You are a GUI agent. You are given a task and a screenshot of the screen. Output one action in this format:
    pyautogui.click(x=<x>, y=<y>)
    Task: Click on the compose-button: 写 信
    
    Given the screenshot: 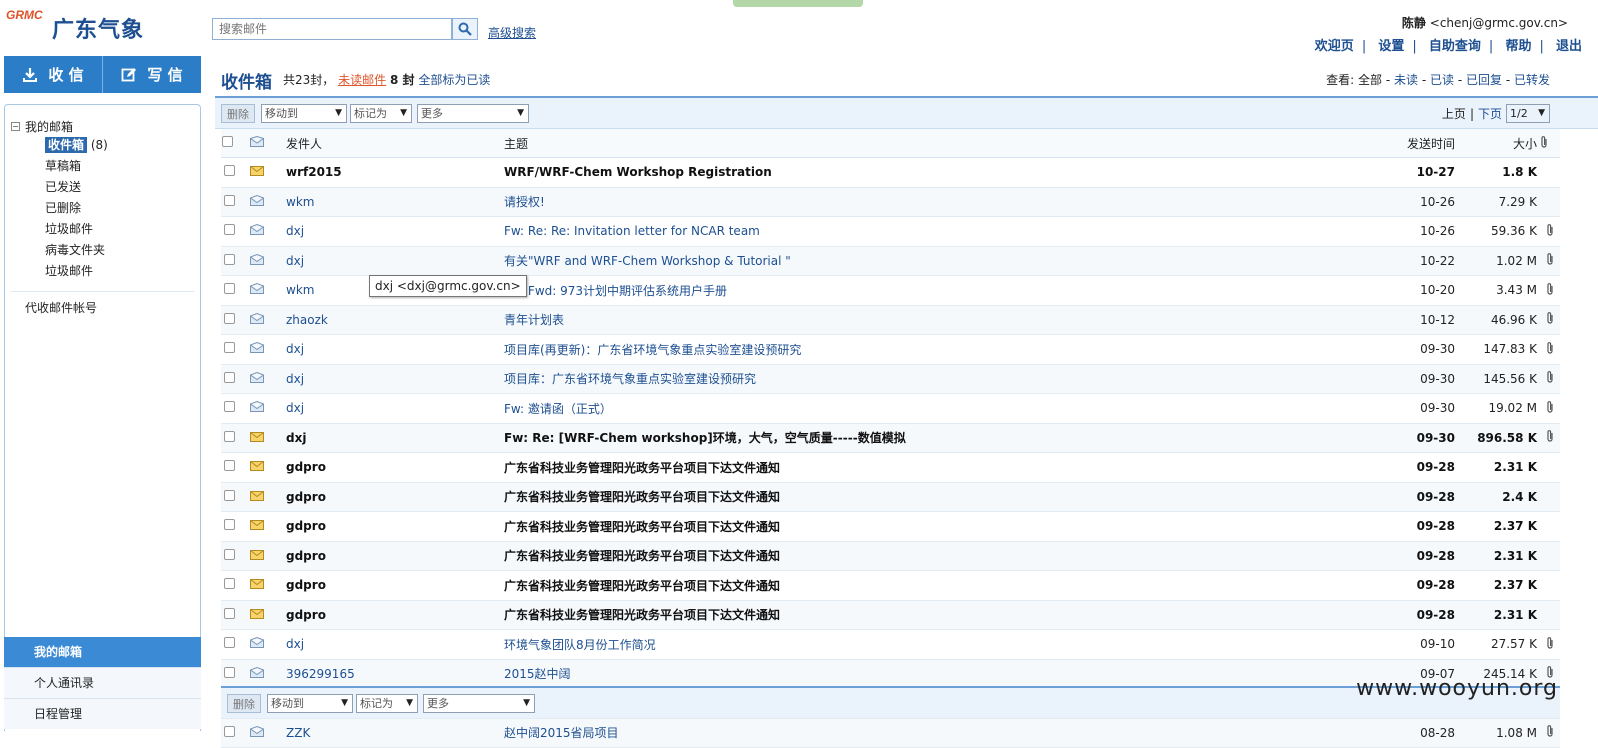 What is the action you would take?
    pyautogui.click(x=152, y=74)
    